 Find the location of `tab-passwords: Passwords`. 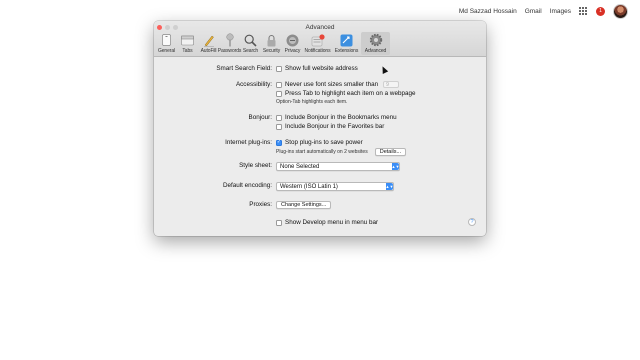

tab-passwords: Passwords is located at coordinates (229, 43).